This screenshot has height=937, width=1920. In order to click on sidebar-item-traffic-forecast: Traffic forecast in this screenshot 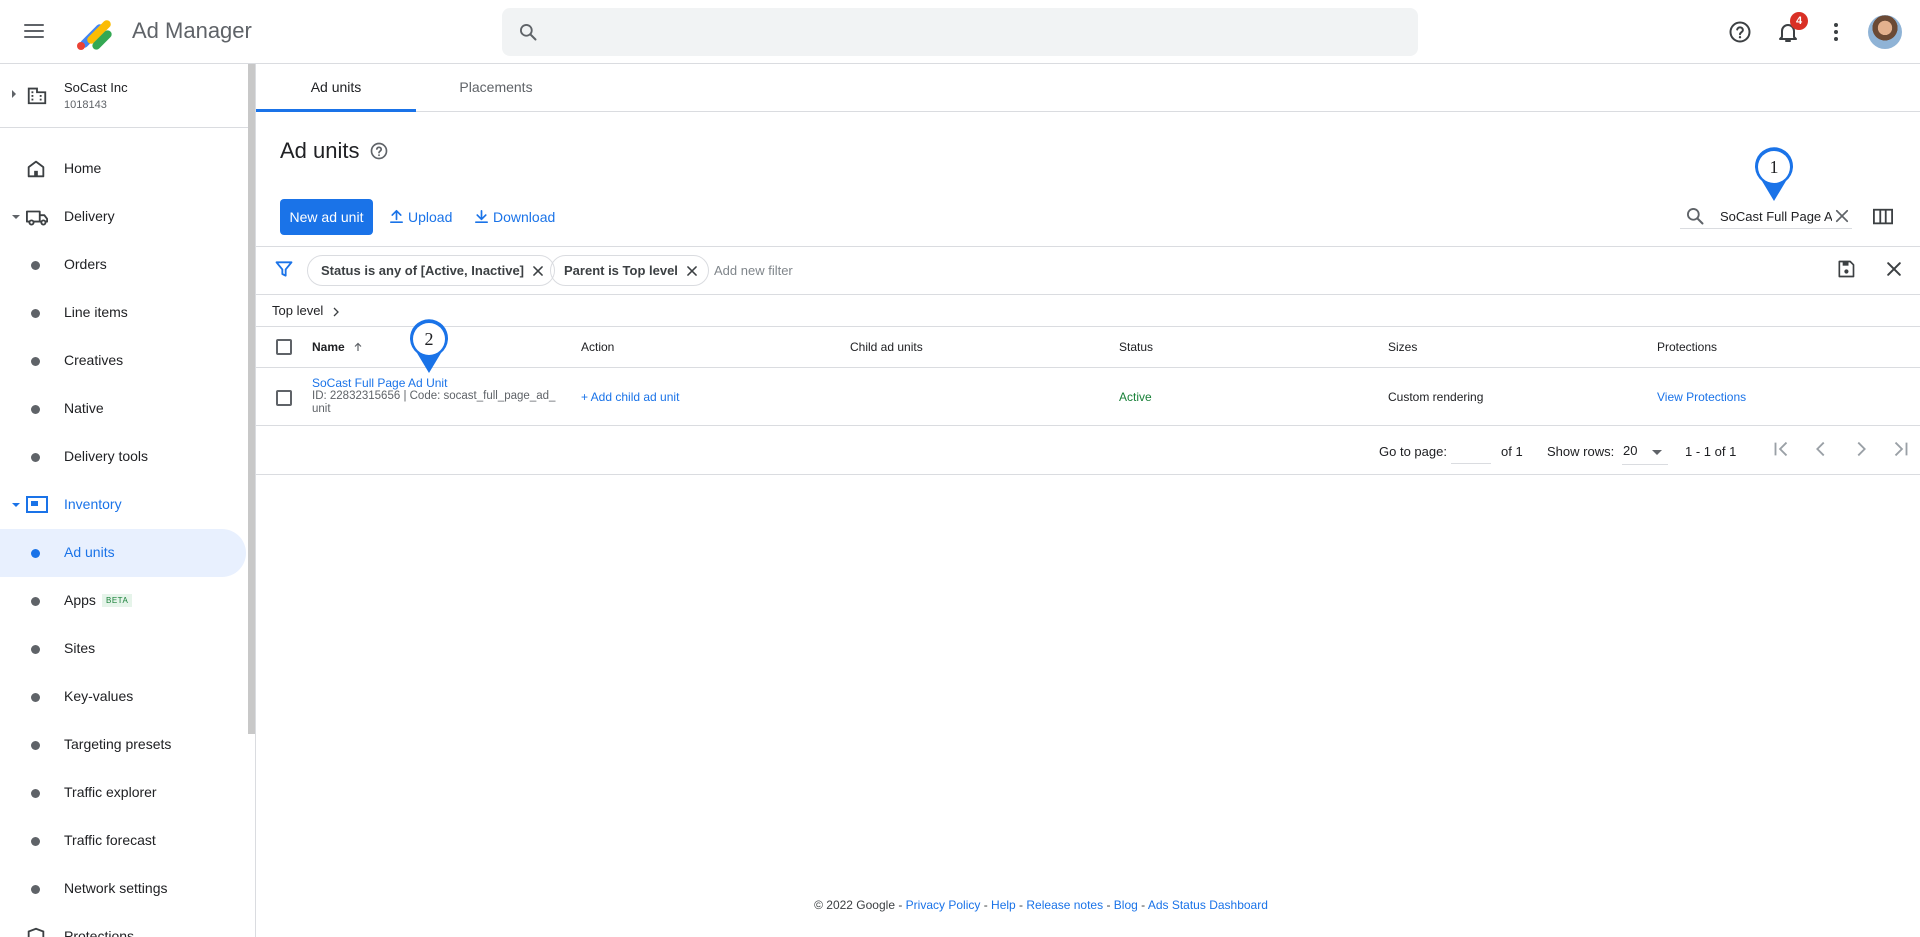, I will do `click(123, 841)`.